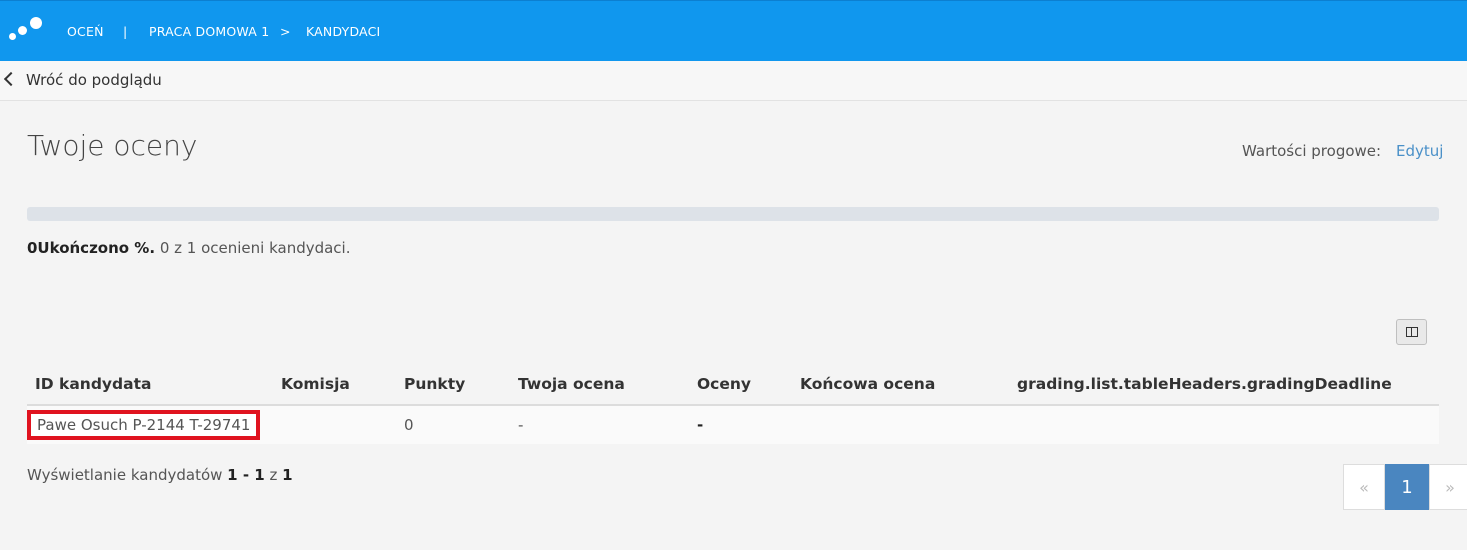  I want to click on chevron-left-icon, so click(11, 79).